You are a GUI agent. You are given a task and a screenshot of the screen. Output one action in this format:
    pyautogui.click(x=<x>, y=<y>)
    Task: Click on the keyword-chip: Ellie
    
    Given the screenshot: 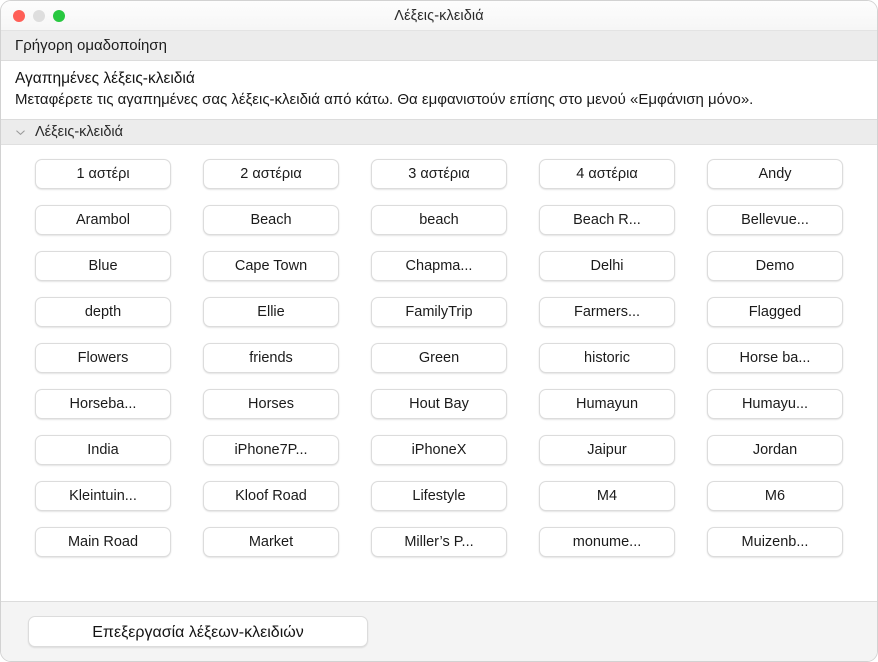 What is the action you would take?
    pyautogui.click(x=271, y=312)
    